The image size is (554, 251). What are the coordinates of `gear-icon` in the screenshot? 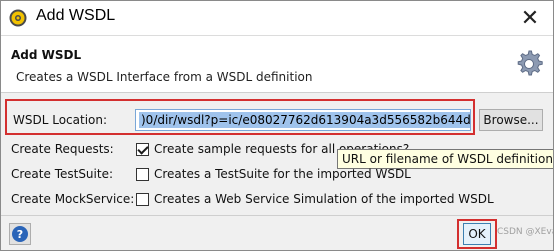 It's located at (530, 63).